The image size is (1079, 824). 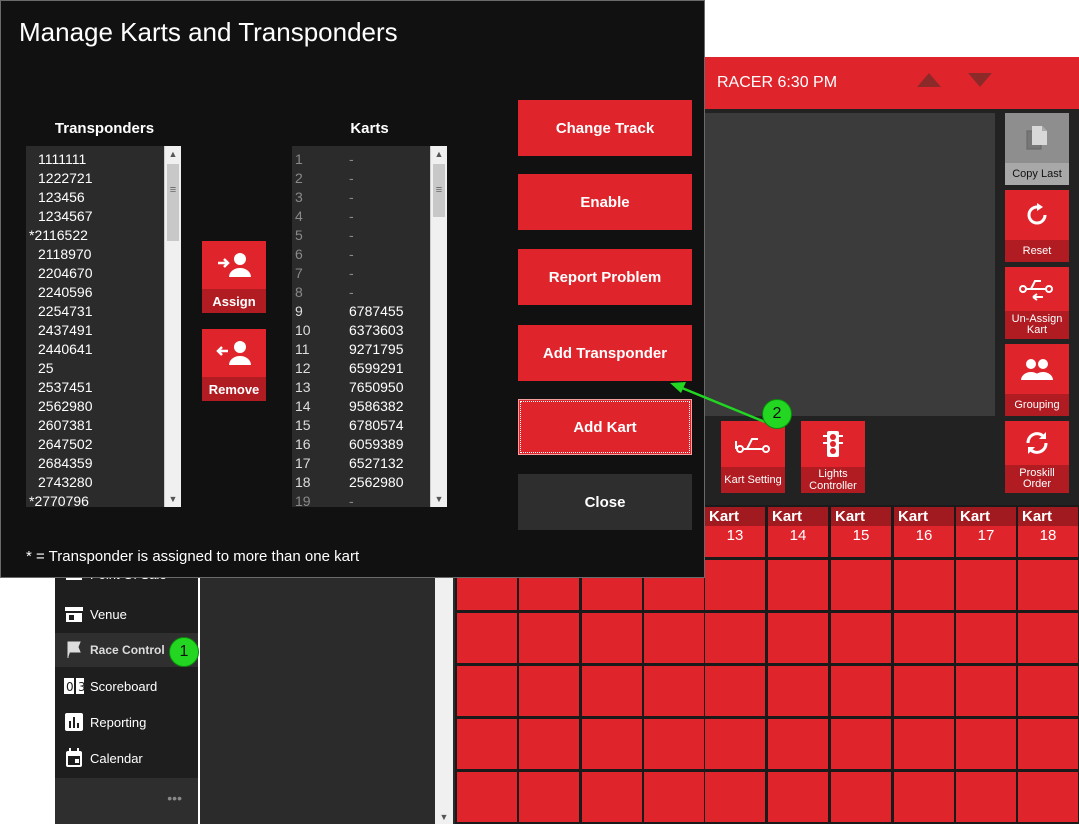 I want to click on step-badge-2: 2, so click(x=777, y=414).